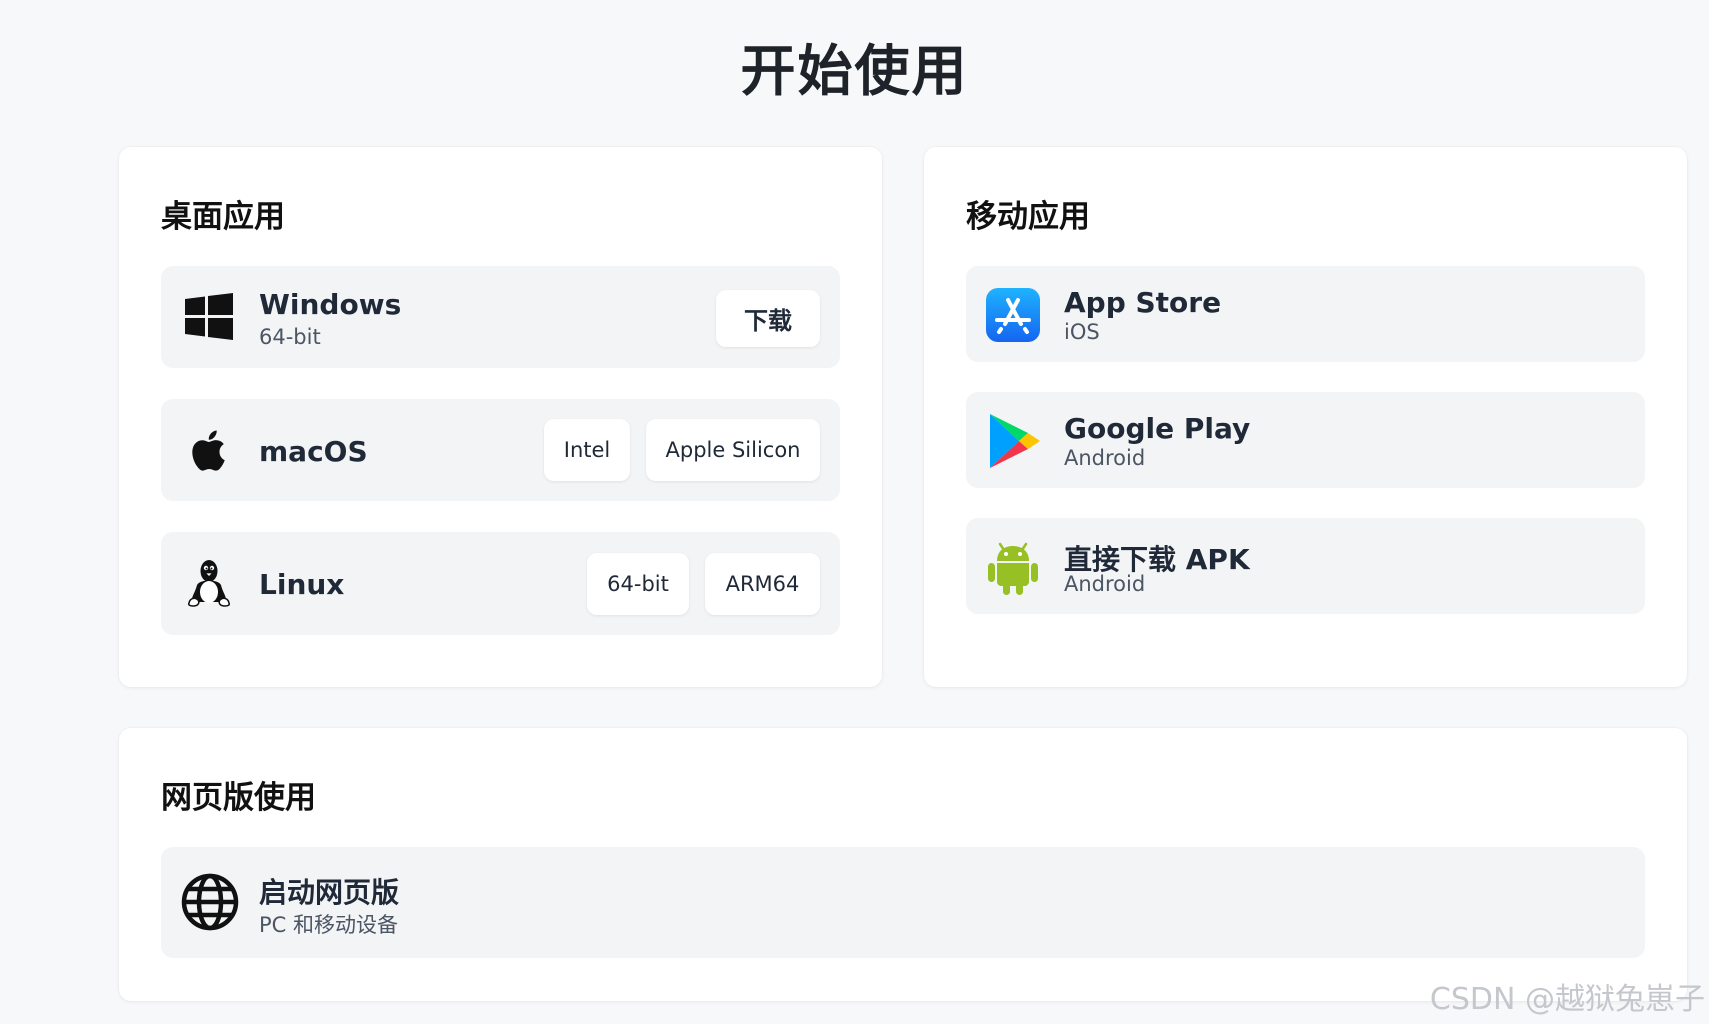 The width and height of the screenshot is (1709, 1024). What do you see at coordinates (238, 798) in the screenshot?
I see `web-title: 网页版使用` at bounding box center [238, 798].